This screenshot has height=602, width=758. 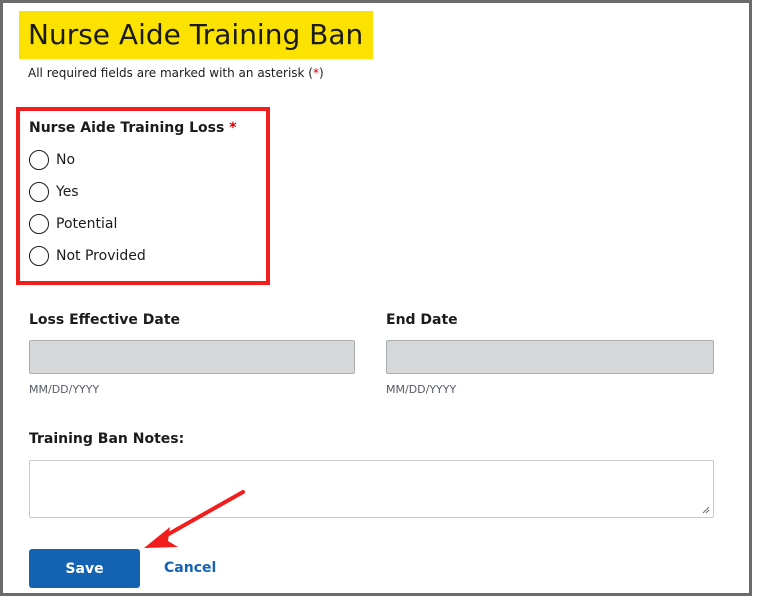 What do you see at coordinates (550, 357) in the screenshot?
I see `end-date-input` at bounding box center [550, 357].